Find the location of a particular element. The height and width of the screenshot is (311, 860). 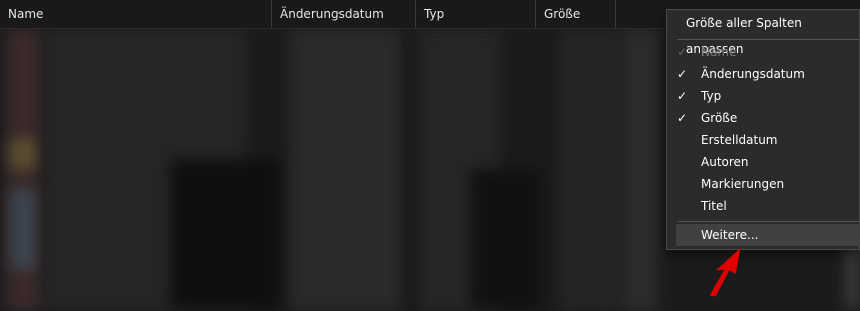

blurred-extra-column is located at coordinates (640, 170).